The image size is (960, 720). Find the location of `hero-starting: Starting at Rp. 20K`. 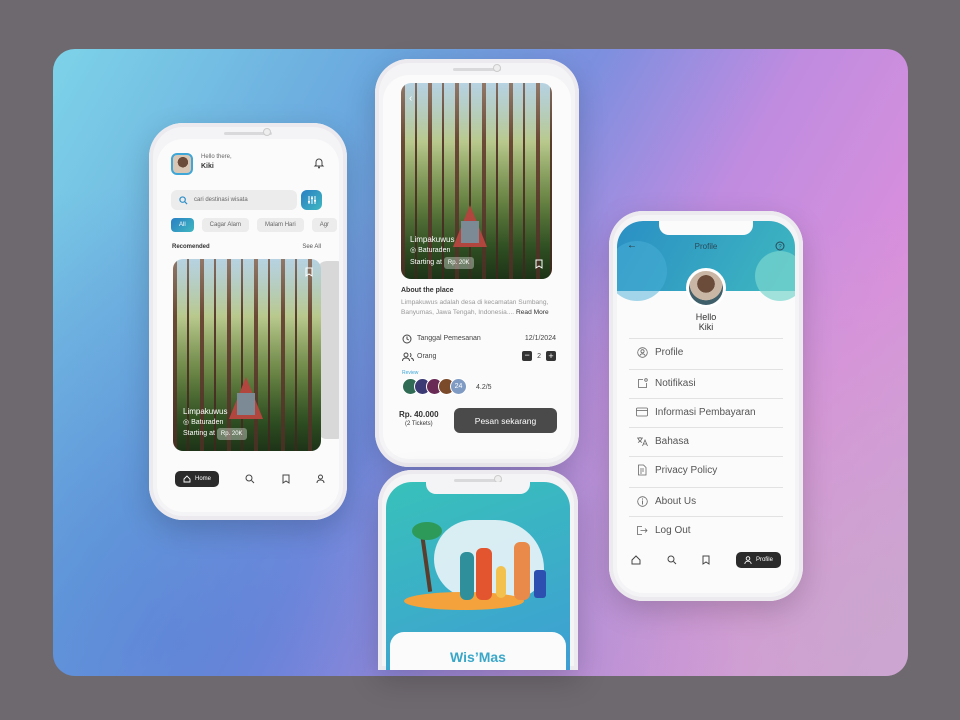

hero-starting: Starting at Rp. 20K is located at coordinates (442, 263).